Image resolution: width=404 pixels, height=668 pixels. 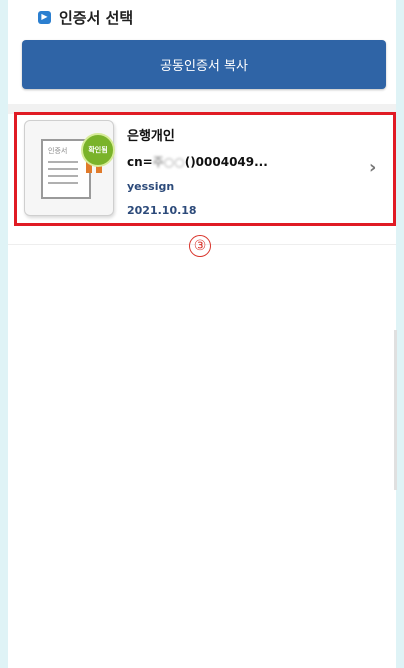 I want to click on section-title: 인증서 선택, so click(x=96, y=17).